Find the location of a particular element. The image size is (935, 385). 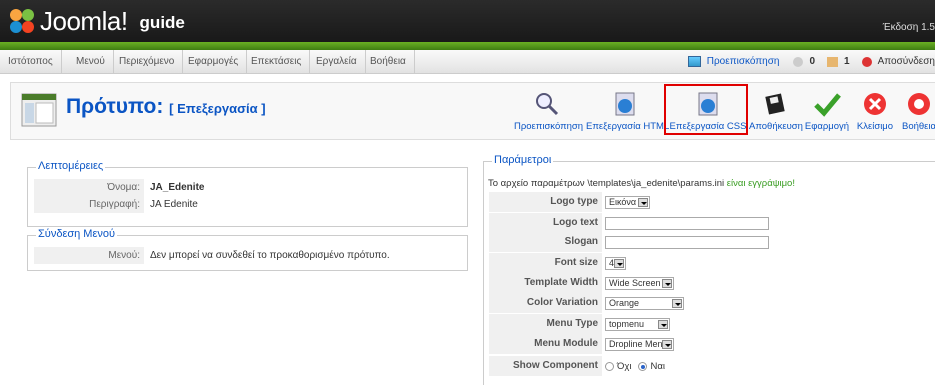

color-variation-label: Color Variation is located at coordinates (545, 303).